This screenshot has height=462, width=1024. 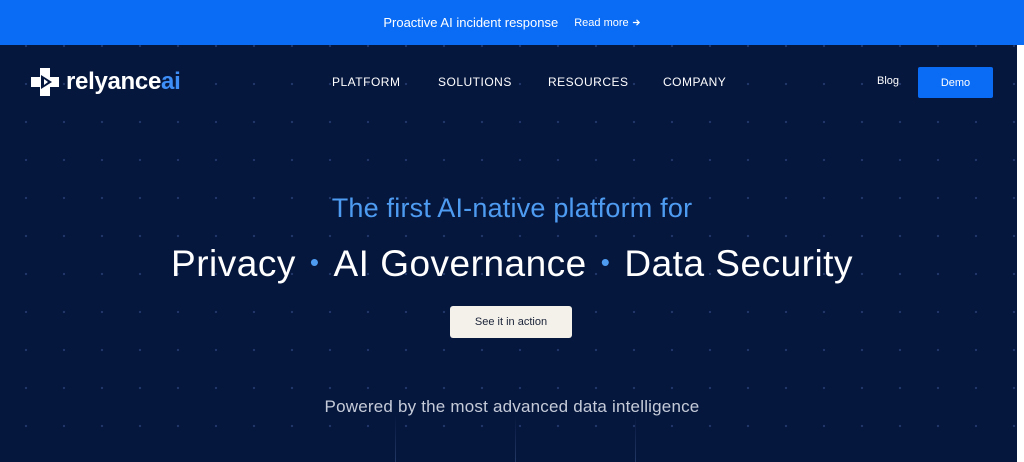 What do you see at coordinates (366, 82) in the screenshot?
I see `nav-item-platform: PLATFORM` at bounding box center [366, 82].